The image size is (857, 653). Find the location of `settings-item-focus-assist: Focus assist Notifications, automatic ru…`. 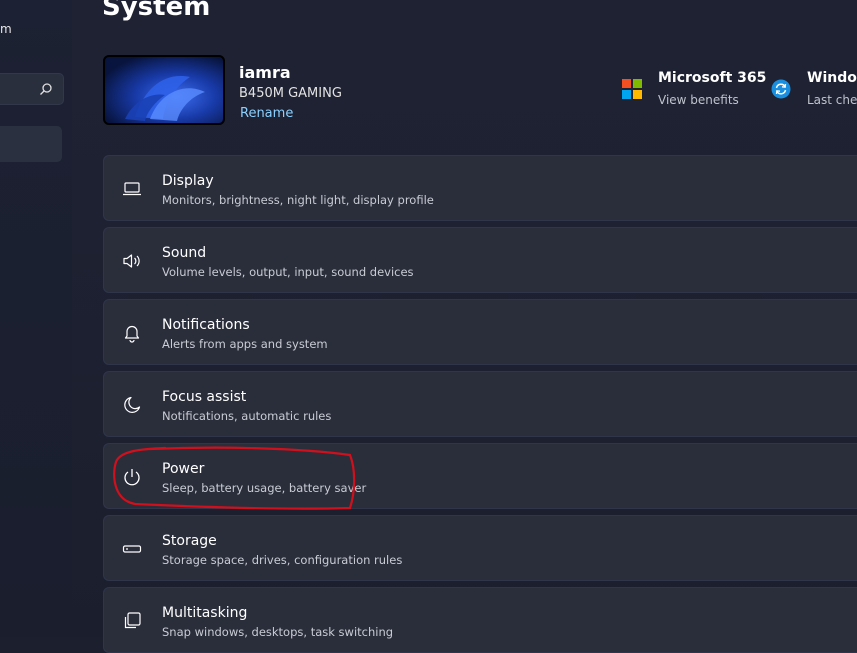

settings-item-focus-assist: Focus assist Notifications, automatic ru… is located at coordinates (480, 404).